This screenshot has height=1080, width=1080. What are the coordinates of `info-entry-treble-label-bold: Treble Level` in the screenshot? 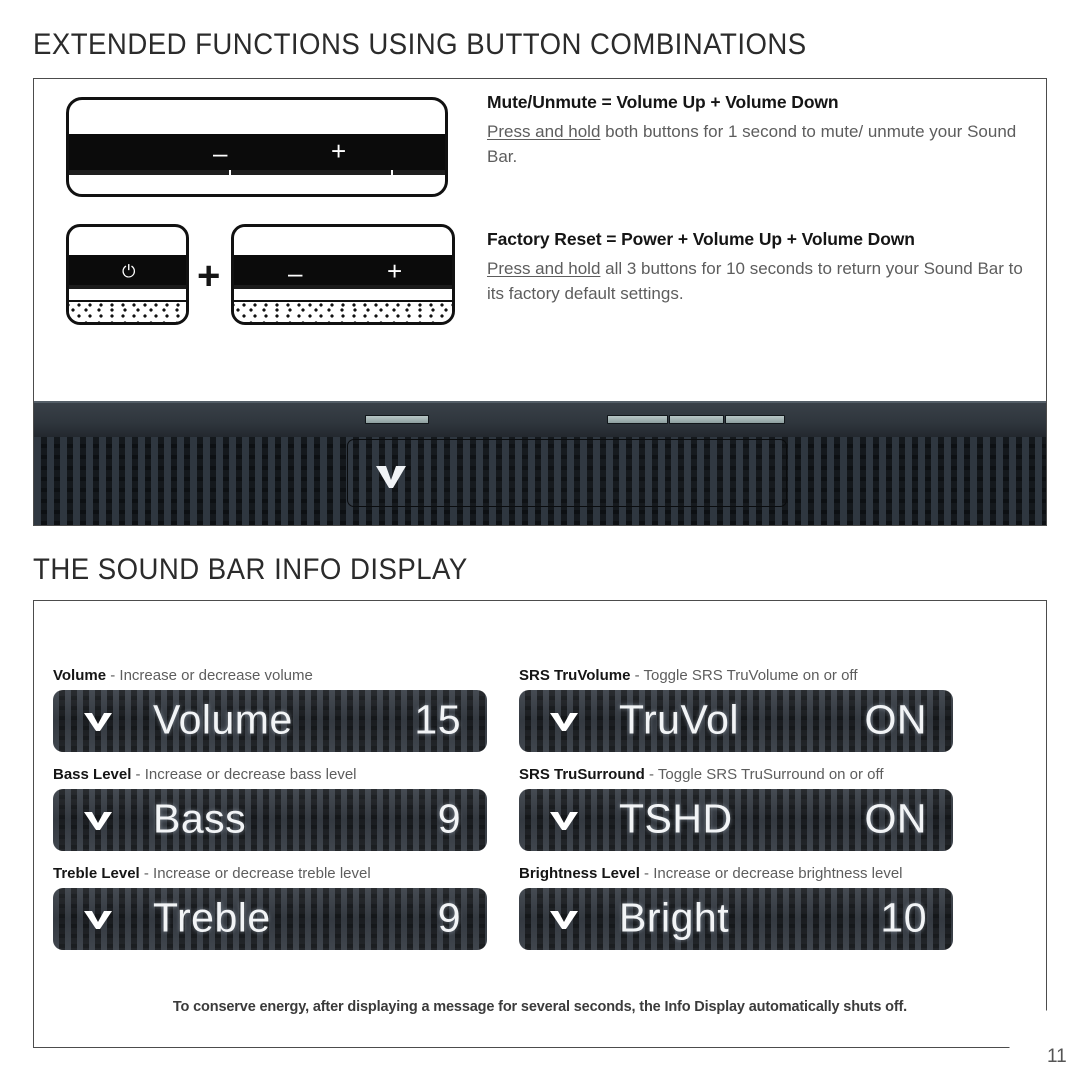 It's located at (96, 873).